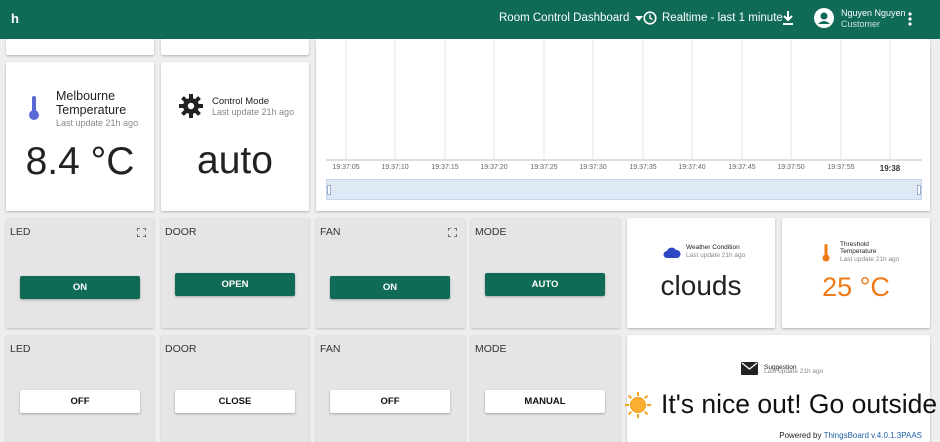 Image resolution: width=940 pixels, height=442 pixels. I want to click on fan-off-button: OFF, so click(390, 401).